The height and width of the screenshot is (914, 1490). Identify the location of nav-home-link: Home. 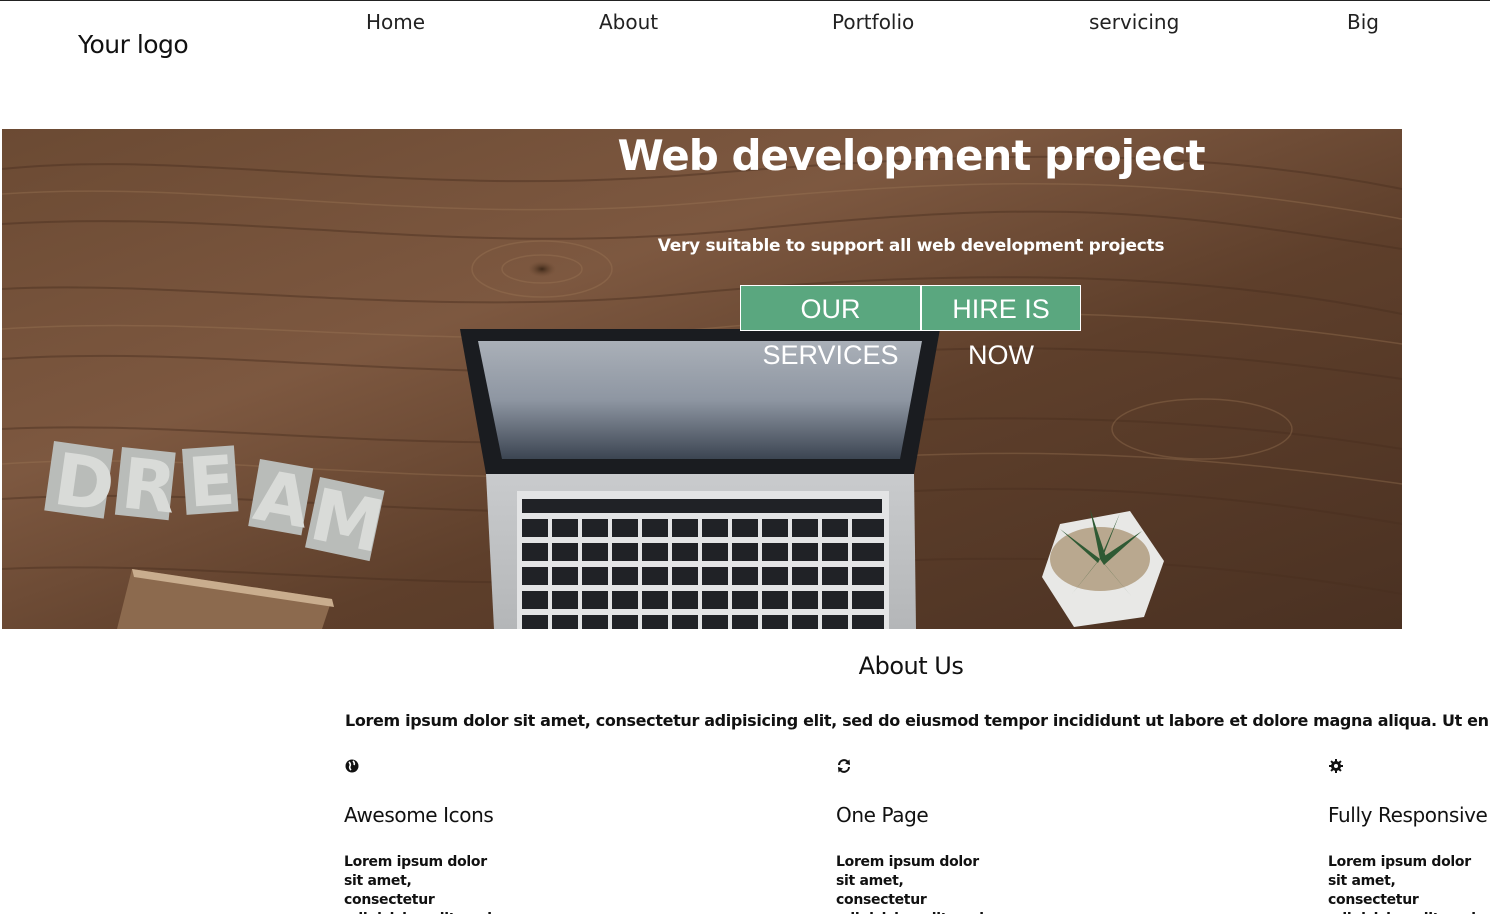
(395, 22).